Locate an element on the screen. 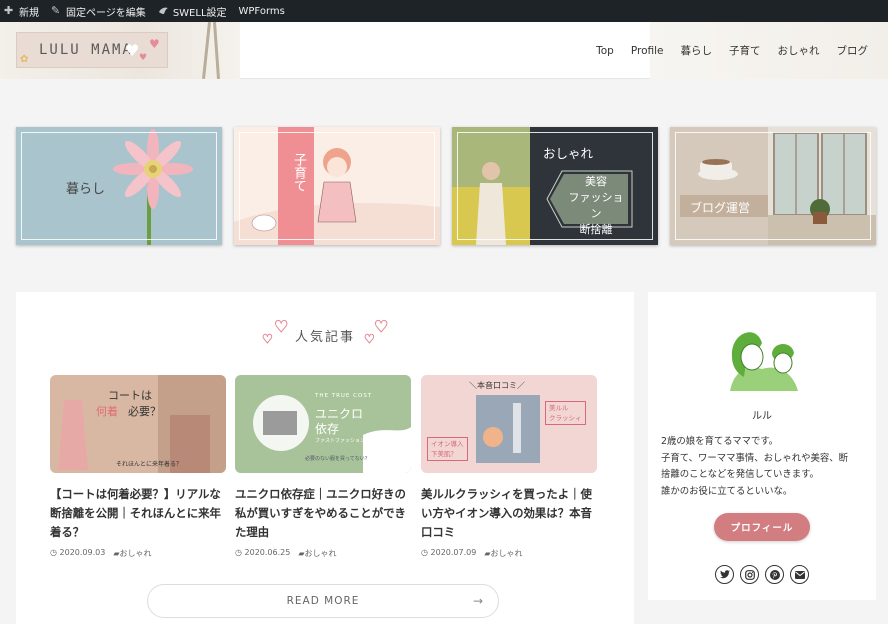 Image resolution: width=888 pixels, height=624 pixels. banner-oshare-sub-fashion: ファッション is located at coordinates (596, 205).